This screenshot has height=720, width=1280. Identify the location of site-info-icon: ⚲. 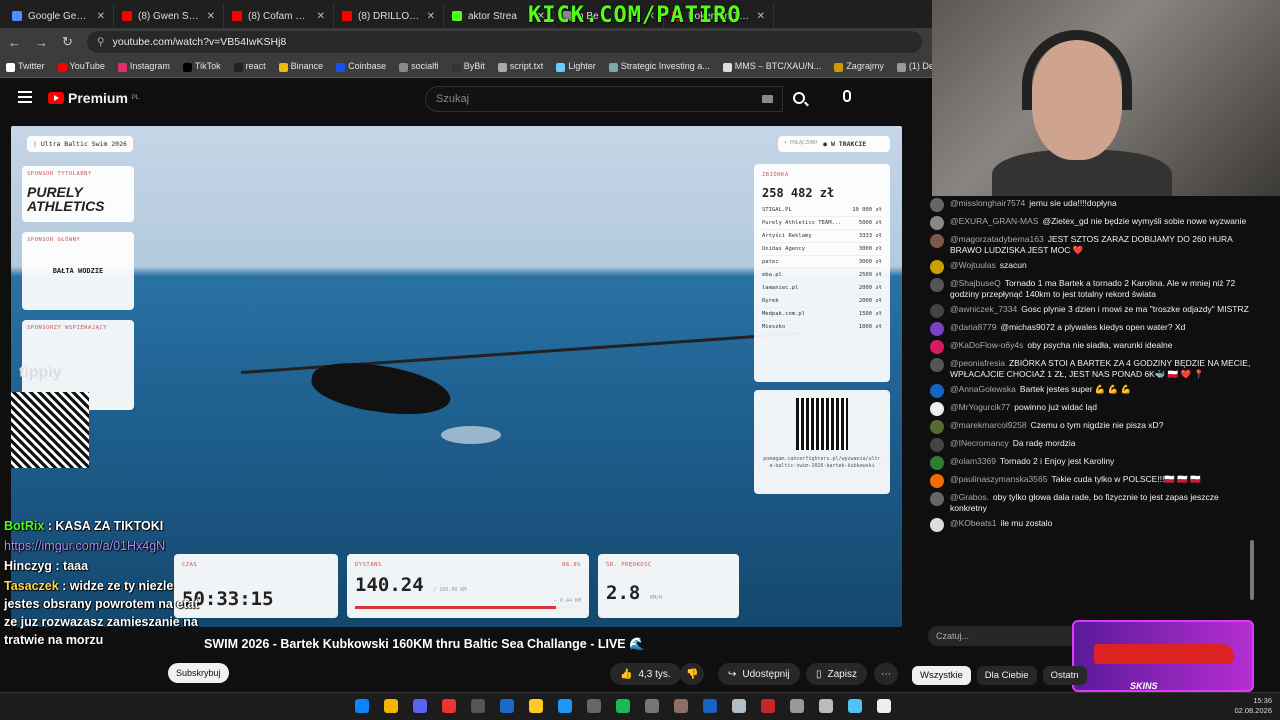
(101, 42).